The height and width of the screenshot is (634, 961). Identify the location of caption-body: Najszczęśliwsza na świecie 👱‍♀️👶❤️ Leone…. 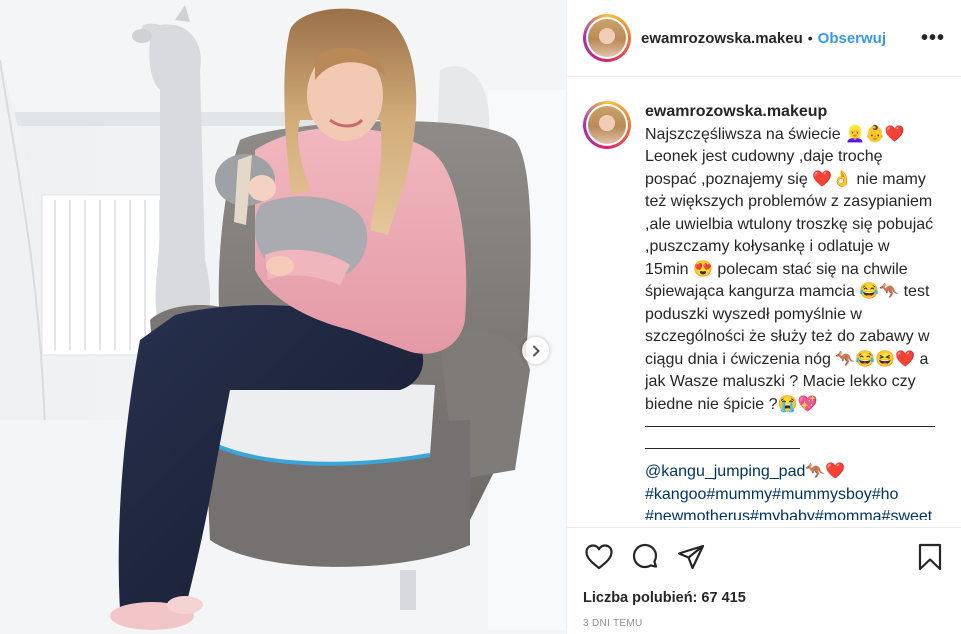
(791, 269).